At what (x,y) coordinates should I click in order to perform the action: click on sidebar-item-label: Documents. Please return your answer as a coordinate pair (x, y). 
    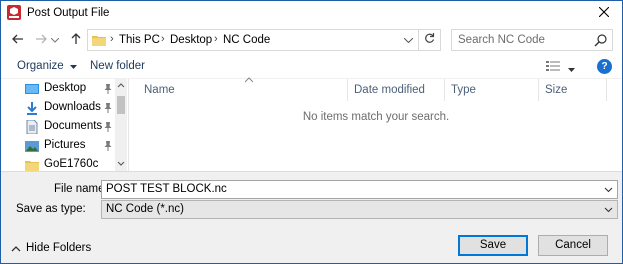
    Looking at the image, I should click on (73, 126).